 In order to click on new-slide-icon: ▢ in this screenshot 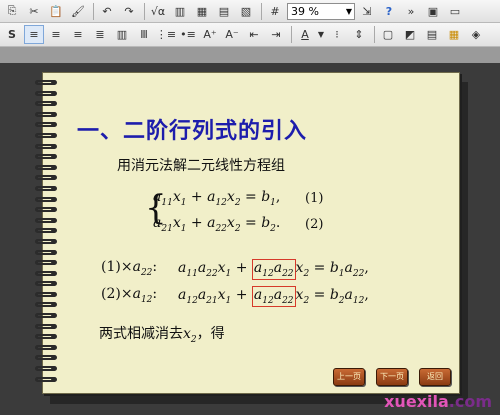, I will do `click(388, 34)`.